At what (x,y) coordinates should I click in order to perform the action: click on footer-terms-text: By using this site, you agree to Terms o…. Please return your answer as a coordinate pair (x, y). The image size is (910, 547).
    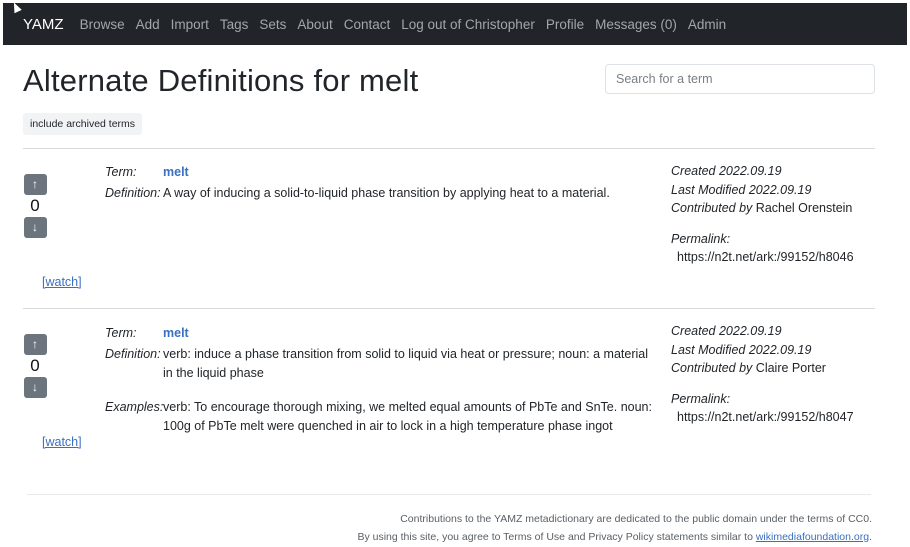
    Looking at the image, I should click on (556, 537).